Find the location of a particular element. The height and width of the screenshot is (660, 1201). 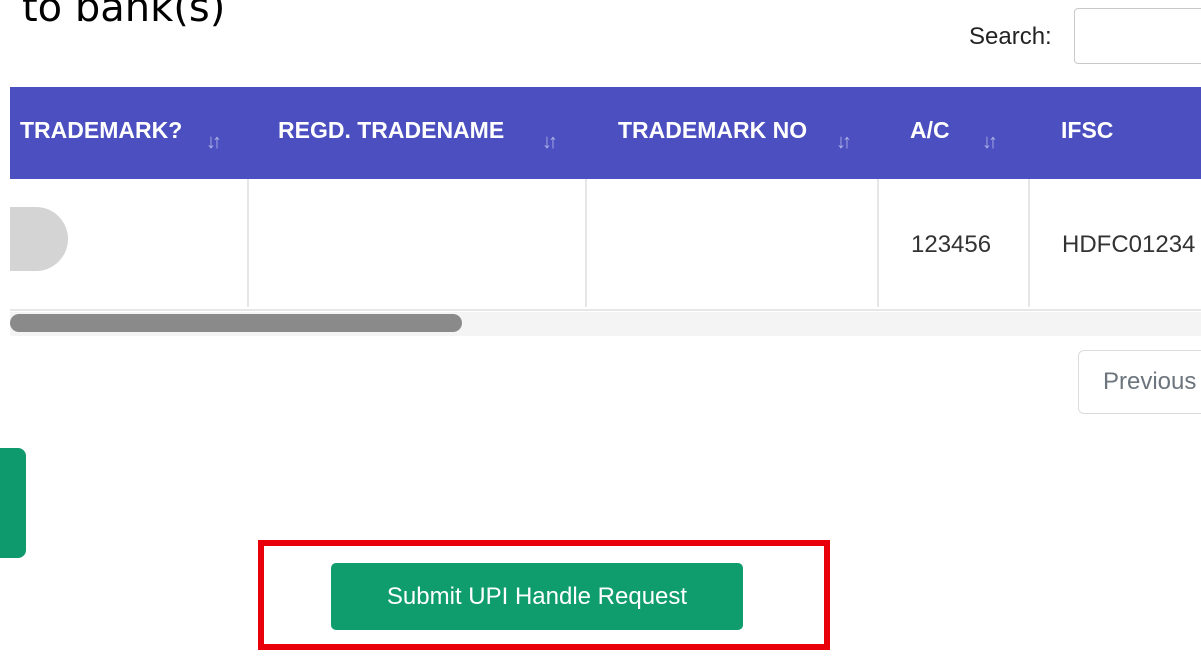

page-heading: to bank(s) is located at coordinates (124, 15).